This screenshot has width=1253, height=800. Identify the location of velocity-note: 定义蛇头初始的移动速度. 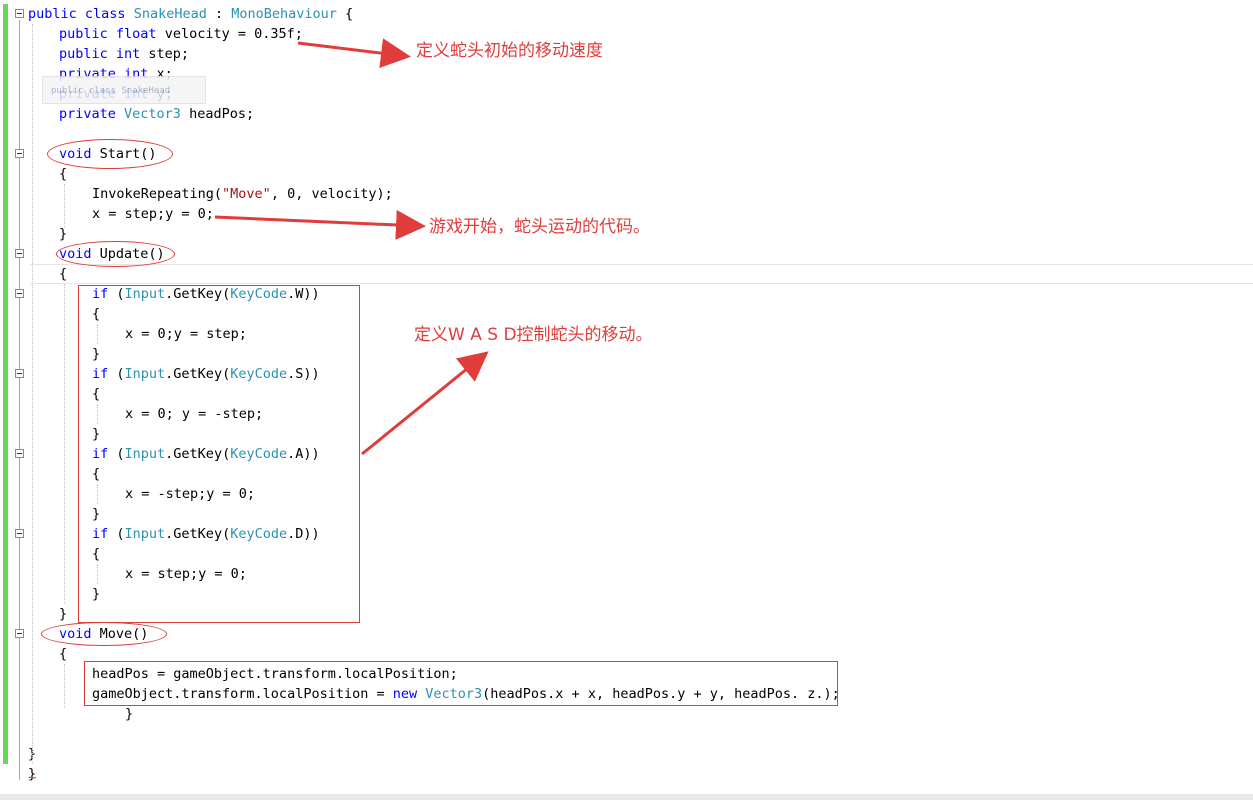
(509, 51).